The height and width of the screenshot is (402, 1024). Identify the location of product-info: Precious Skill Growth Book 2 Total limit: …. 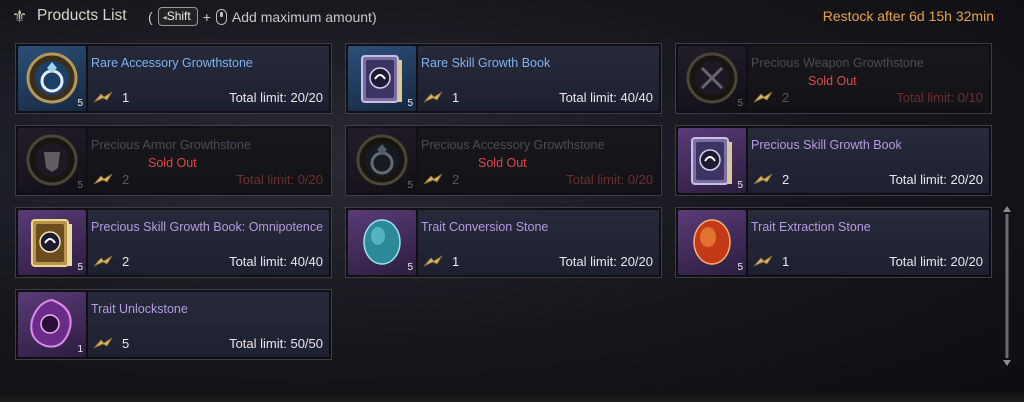
(868, 160).